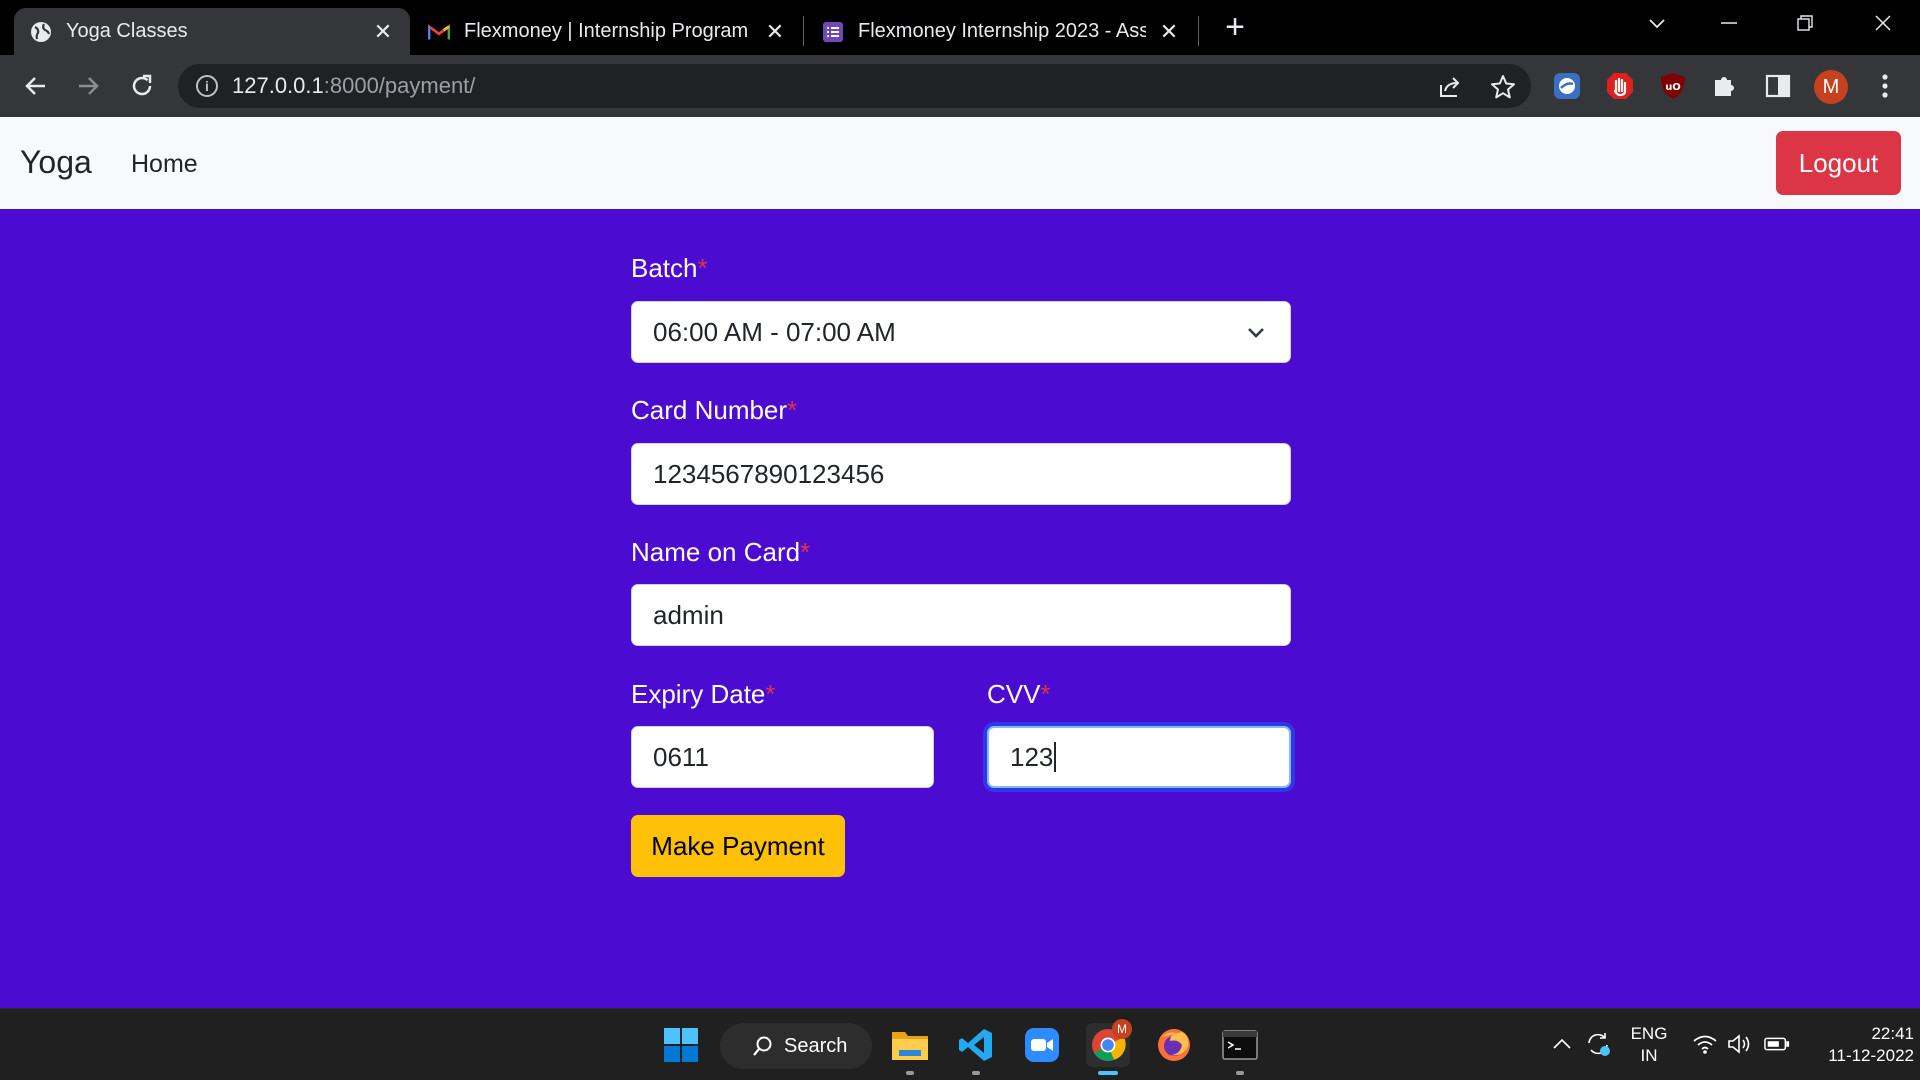 The width and height of the screenshot is (1920, 1080). Describe the element at coordinates (976, 1049) in the screenshot. I see `vscode-icon` at that location.